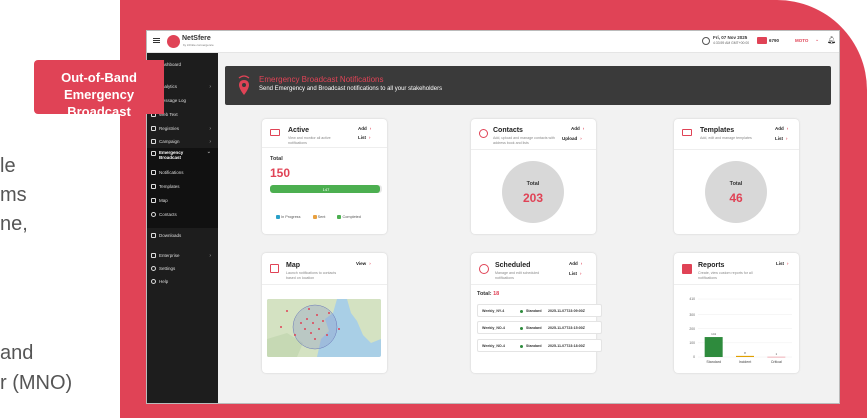 The height and width of the screenshot is (418, 867). What do you see at coordinates (484, 269) in the screenshot?
I see `scheduled-icon` at bounding box center [484, 269].